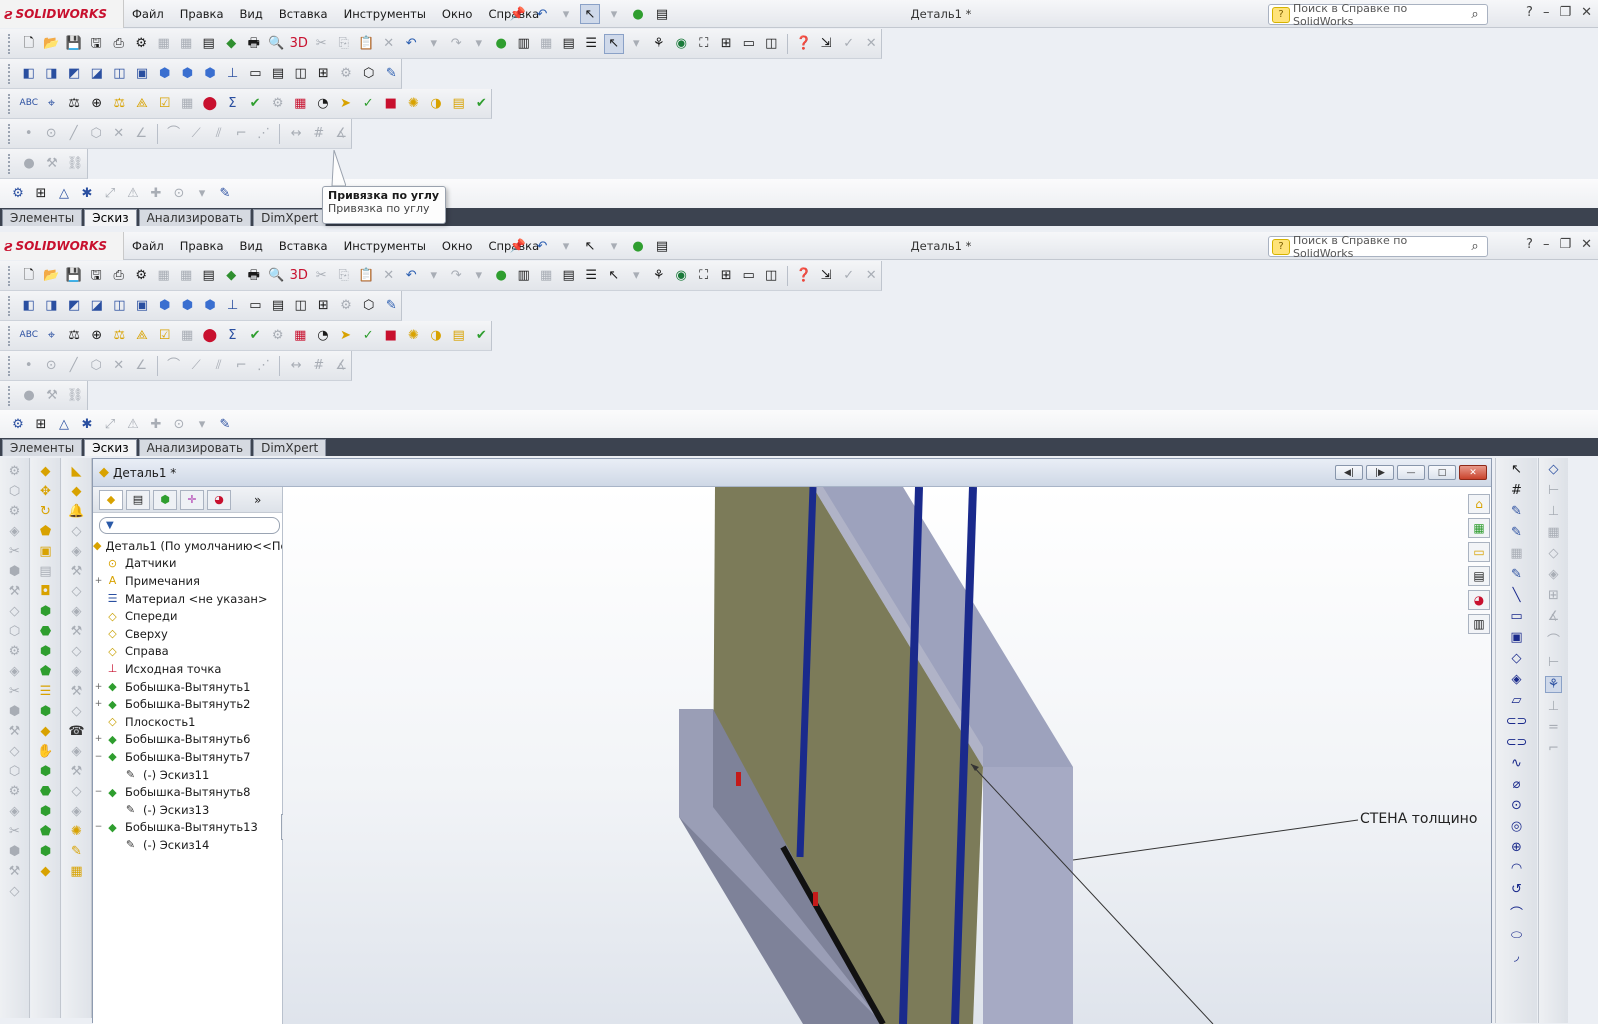  Describe the element at coordinates (14, 831) in the screenshot. I see `tool-icon: ✂` at that location.